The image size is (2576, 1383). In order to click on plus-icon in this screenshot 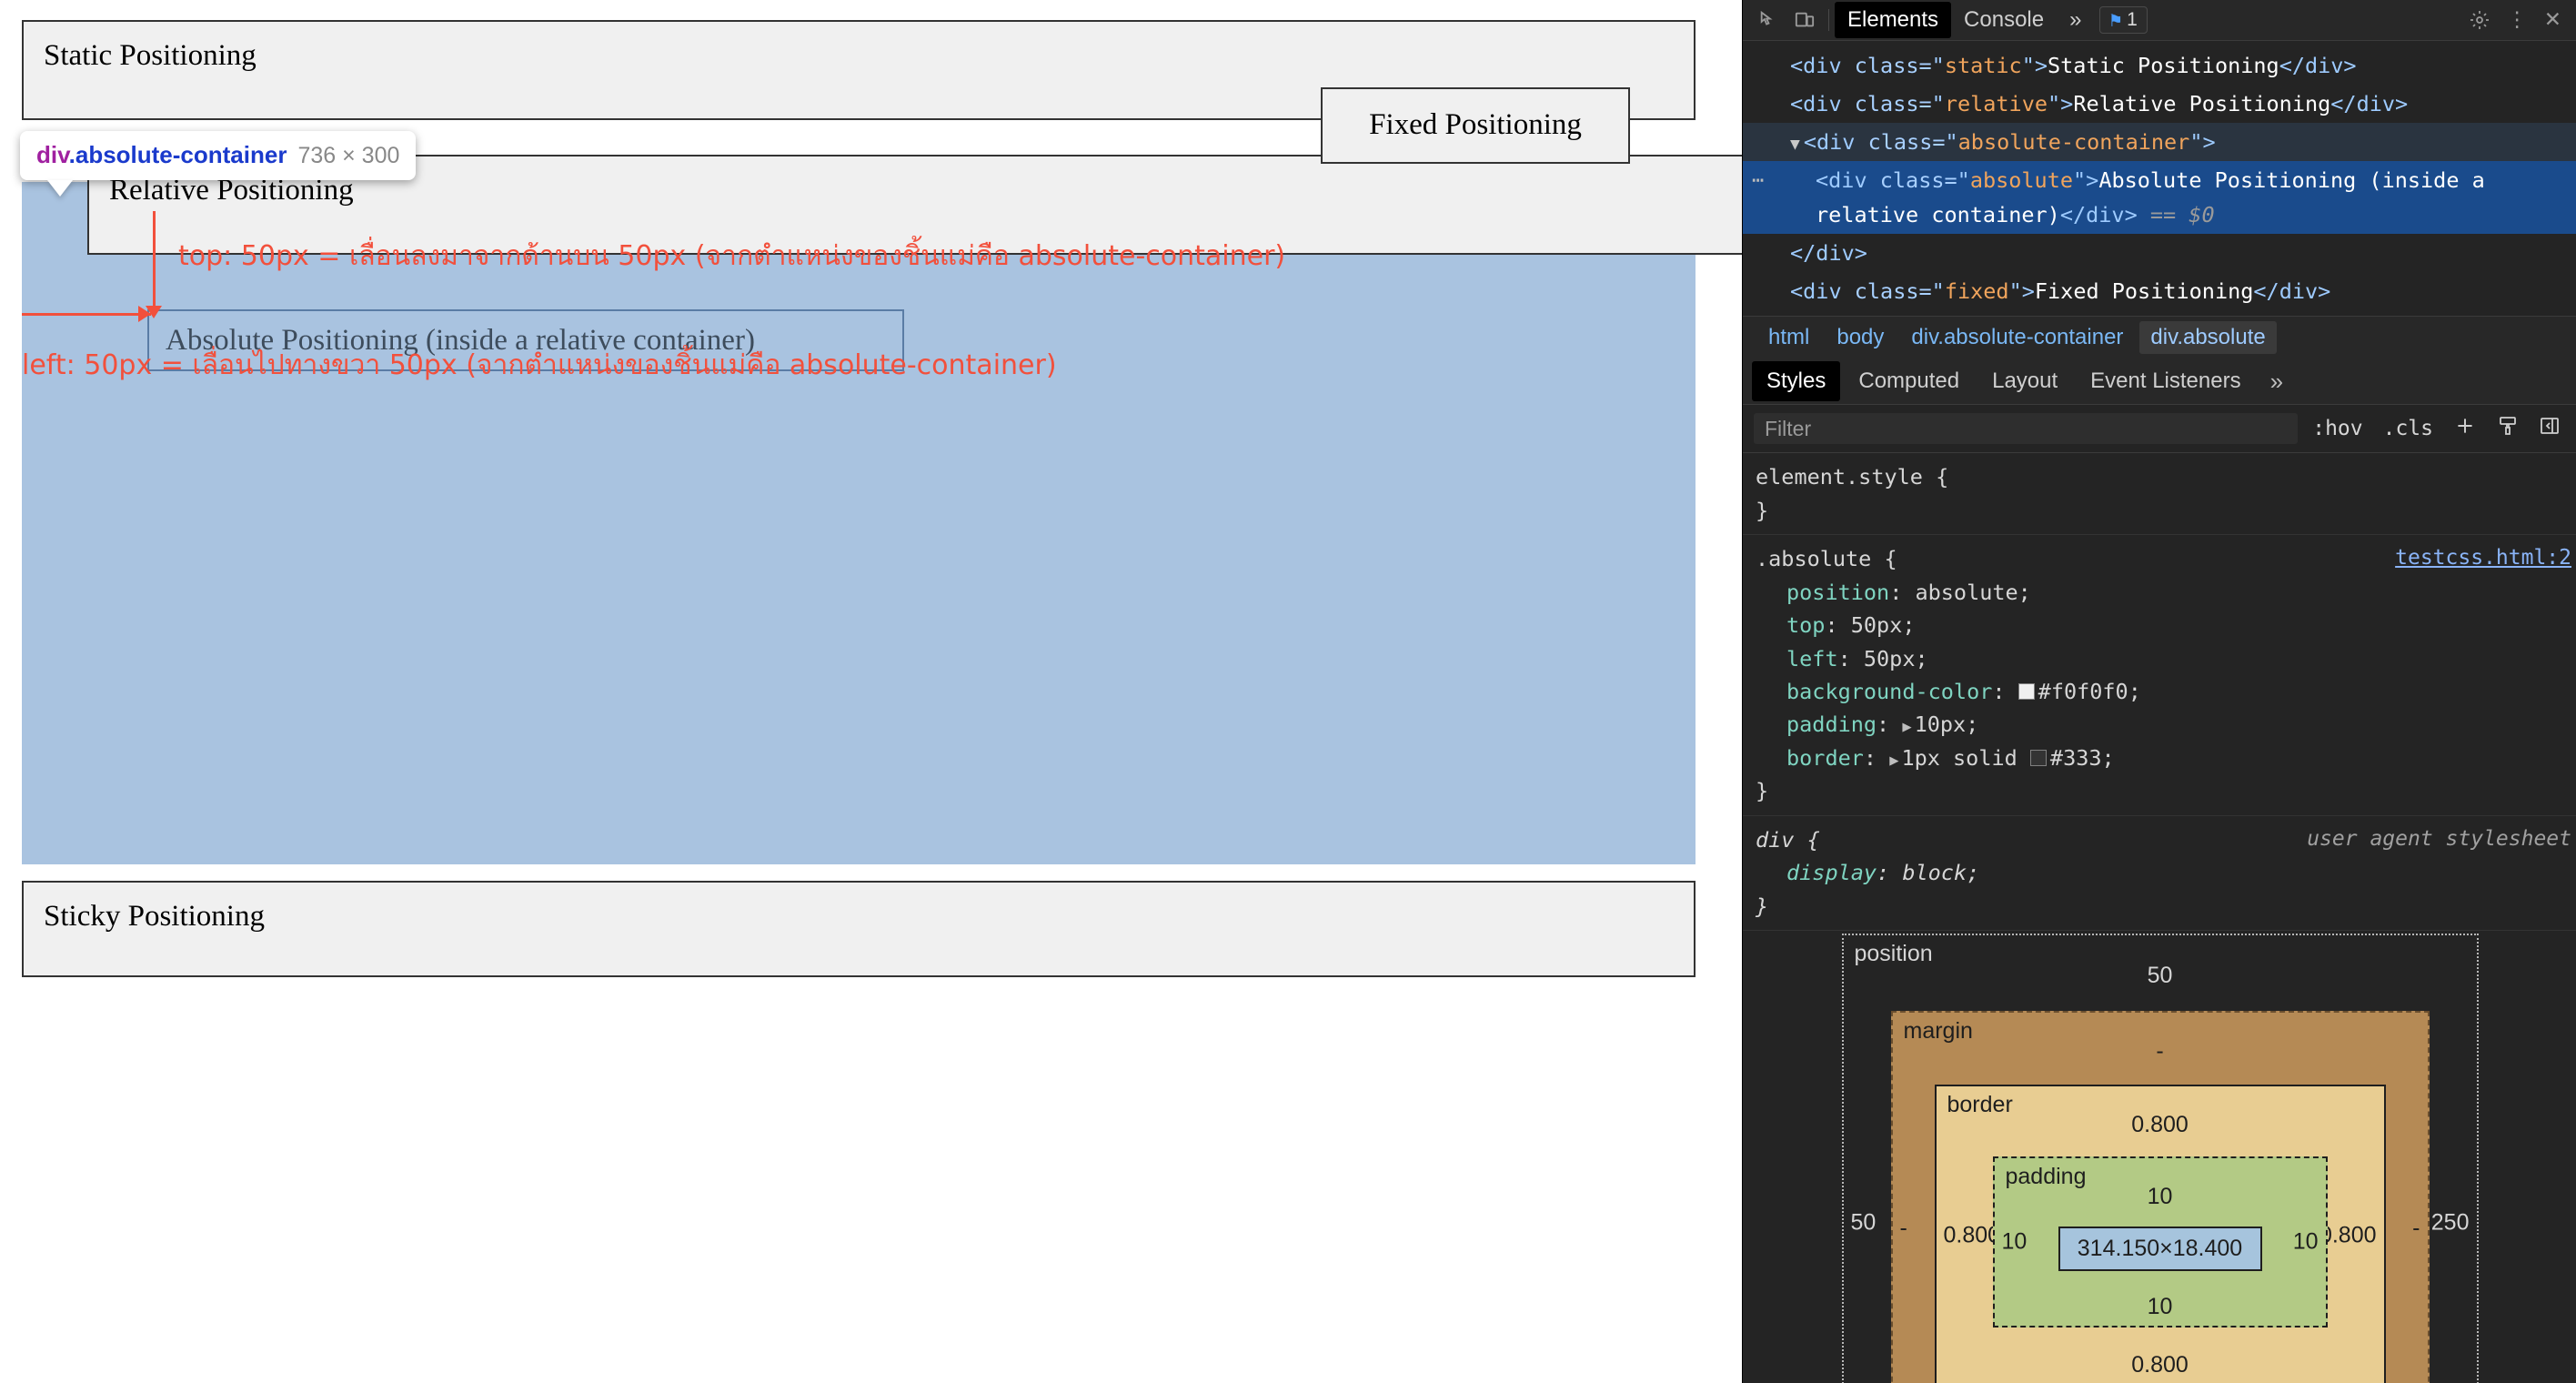, I will do `click(2465, 429)`.